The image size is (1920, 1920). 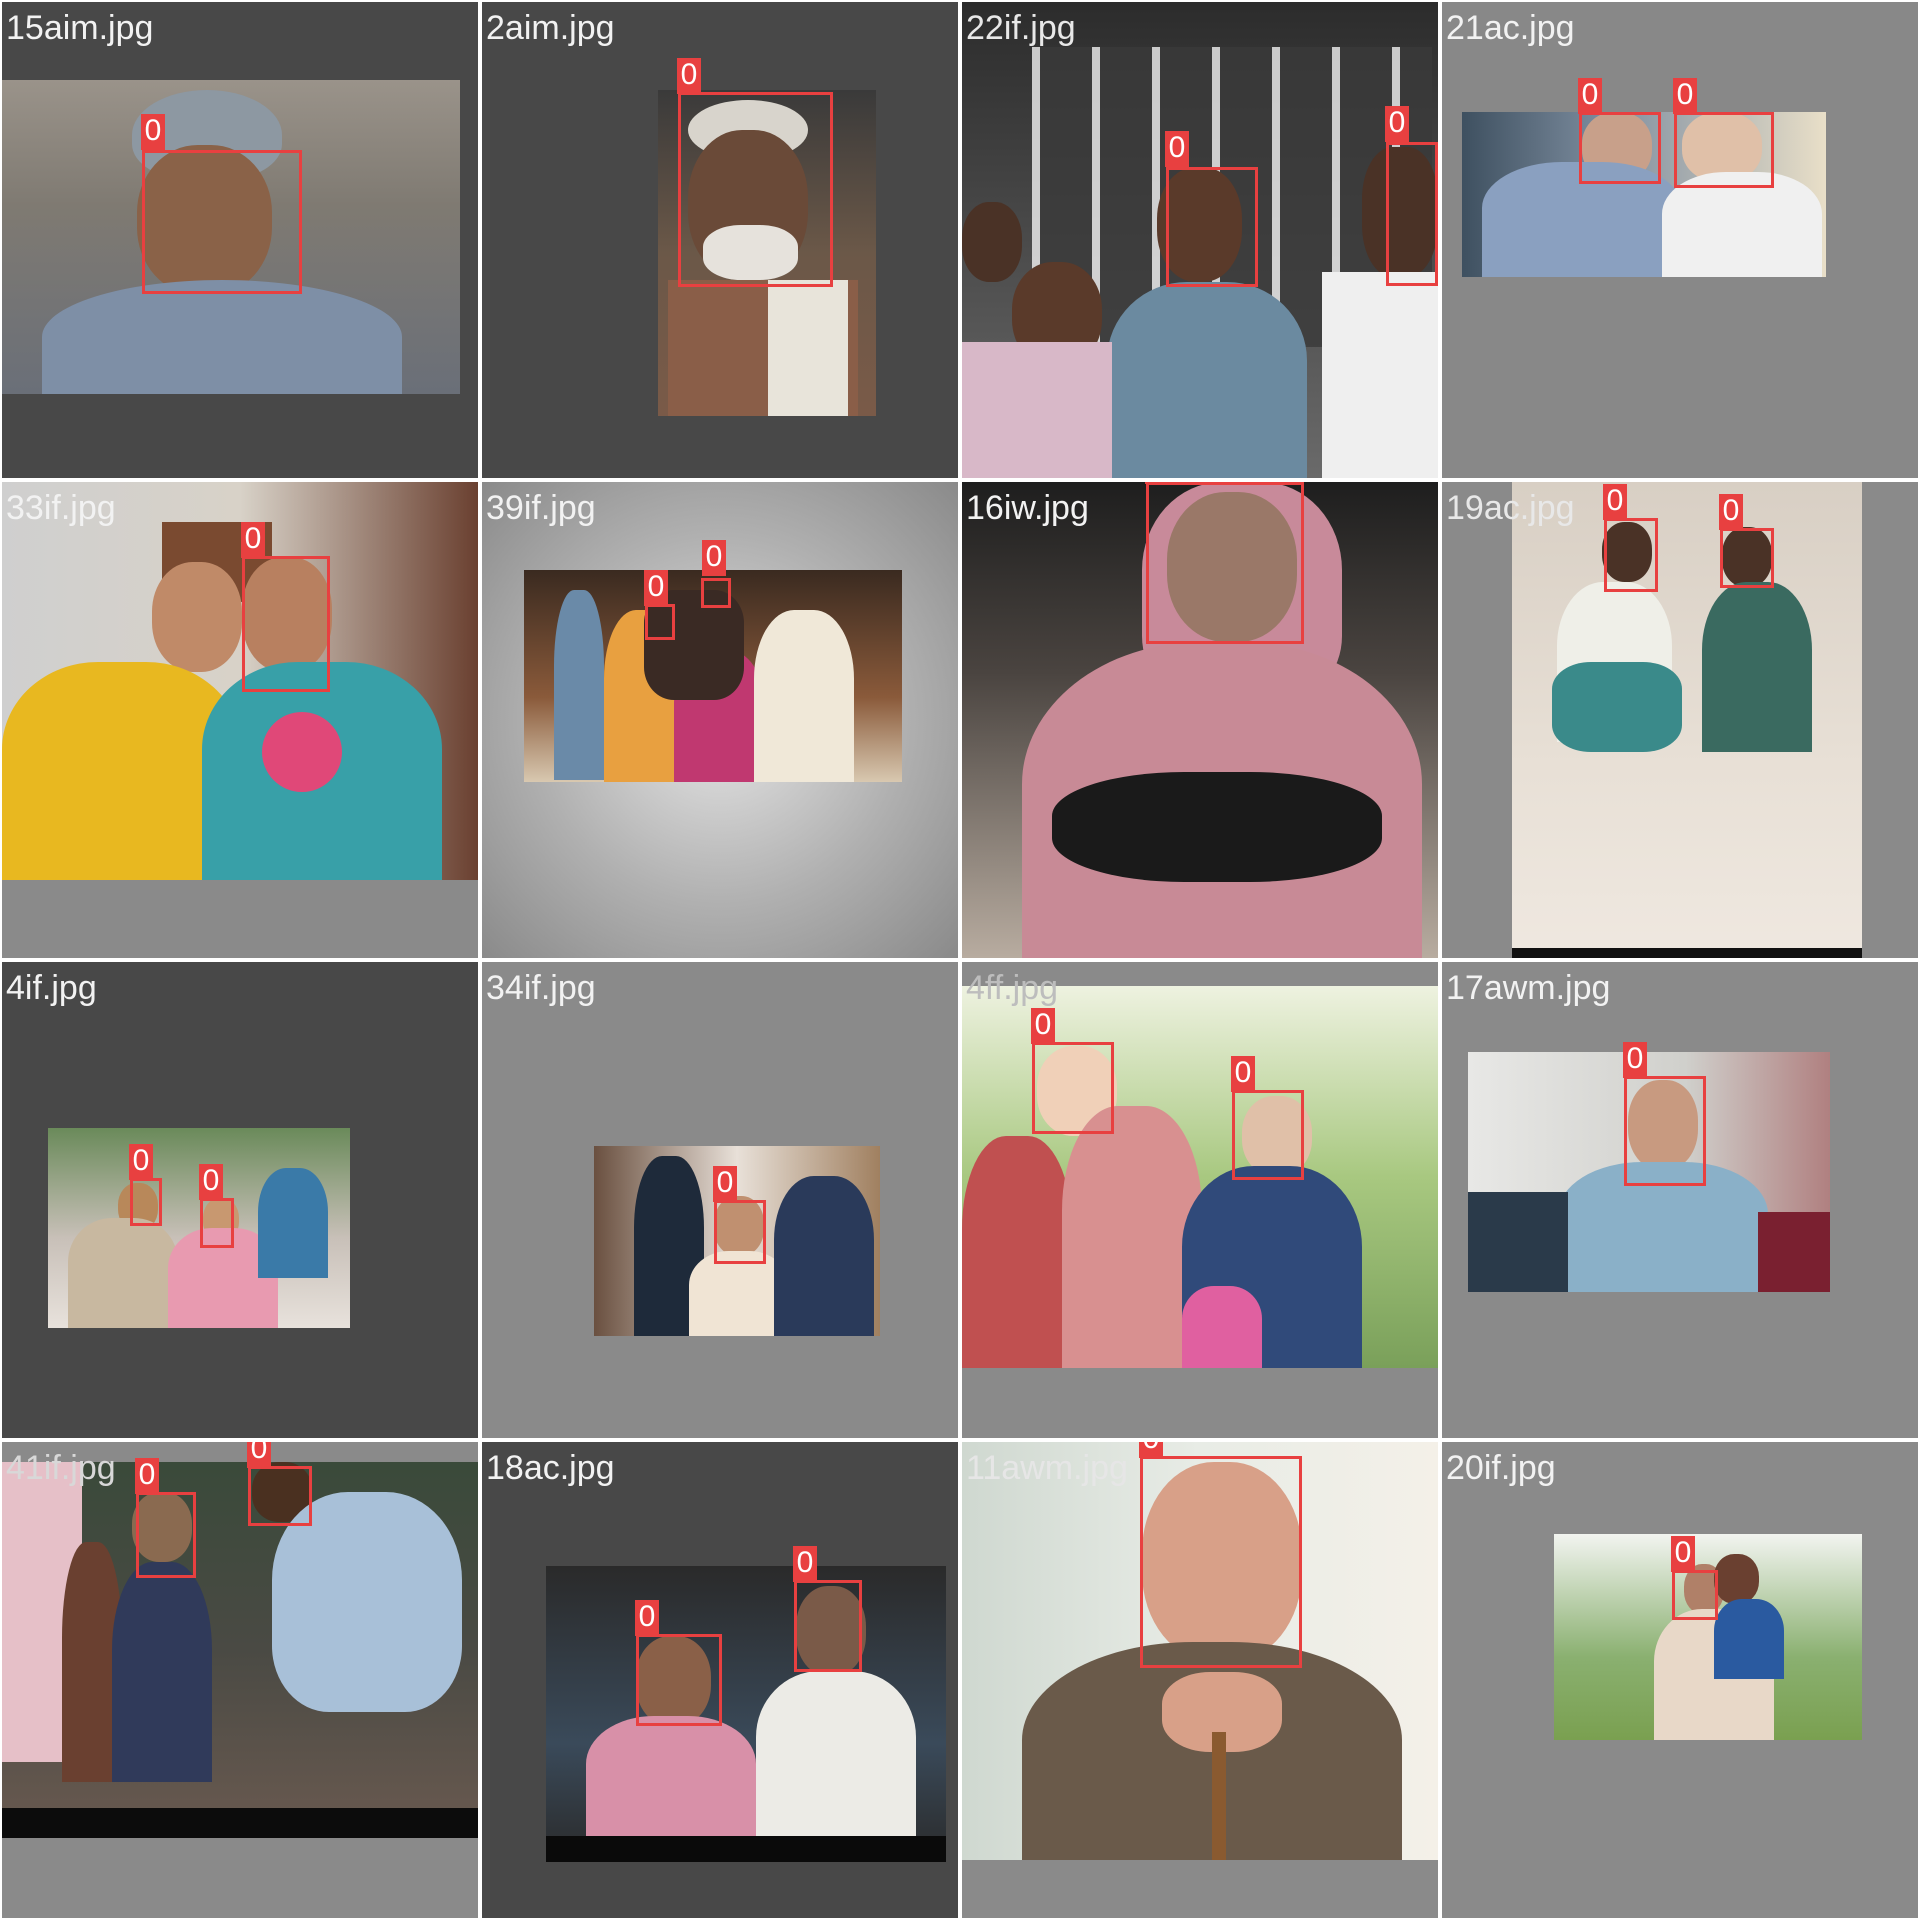 What do you see at coordinates (550, 28) in the screenshot?
I see `file-name: 2aim.jpg` at bounding box center [550, 28].